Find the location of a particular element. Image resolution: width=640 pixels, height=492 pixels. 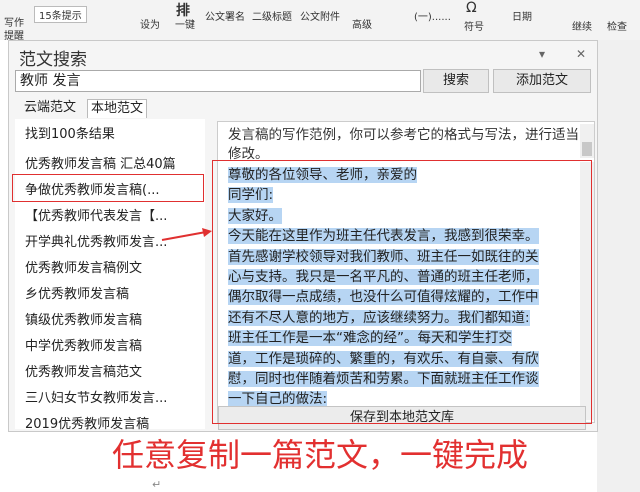

selected-item-highlight is located at coordinates (108, 188).